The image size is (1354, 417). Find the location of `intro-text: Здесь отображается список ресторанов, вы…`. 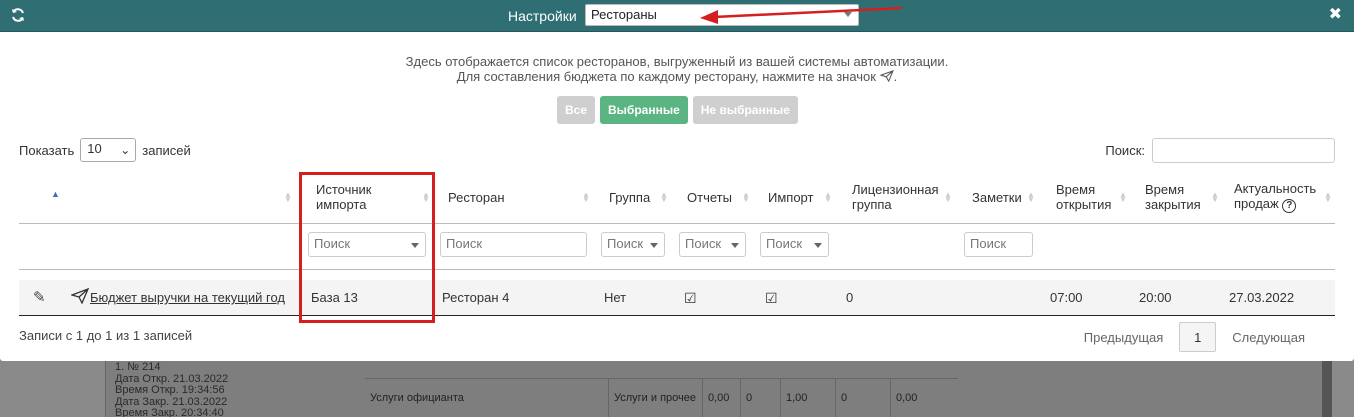

intro-text: Здесь отображается список ресторанов, вы… is located at coordinates (677, 69).